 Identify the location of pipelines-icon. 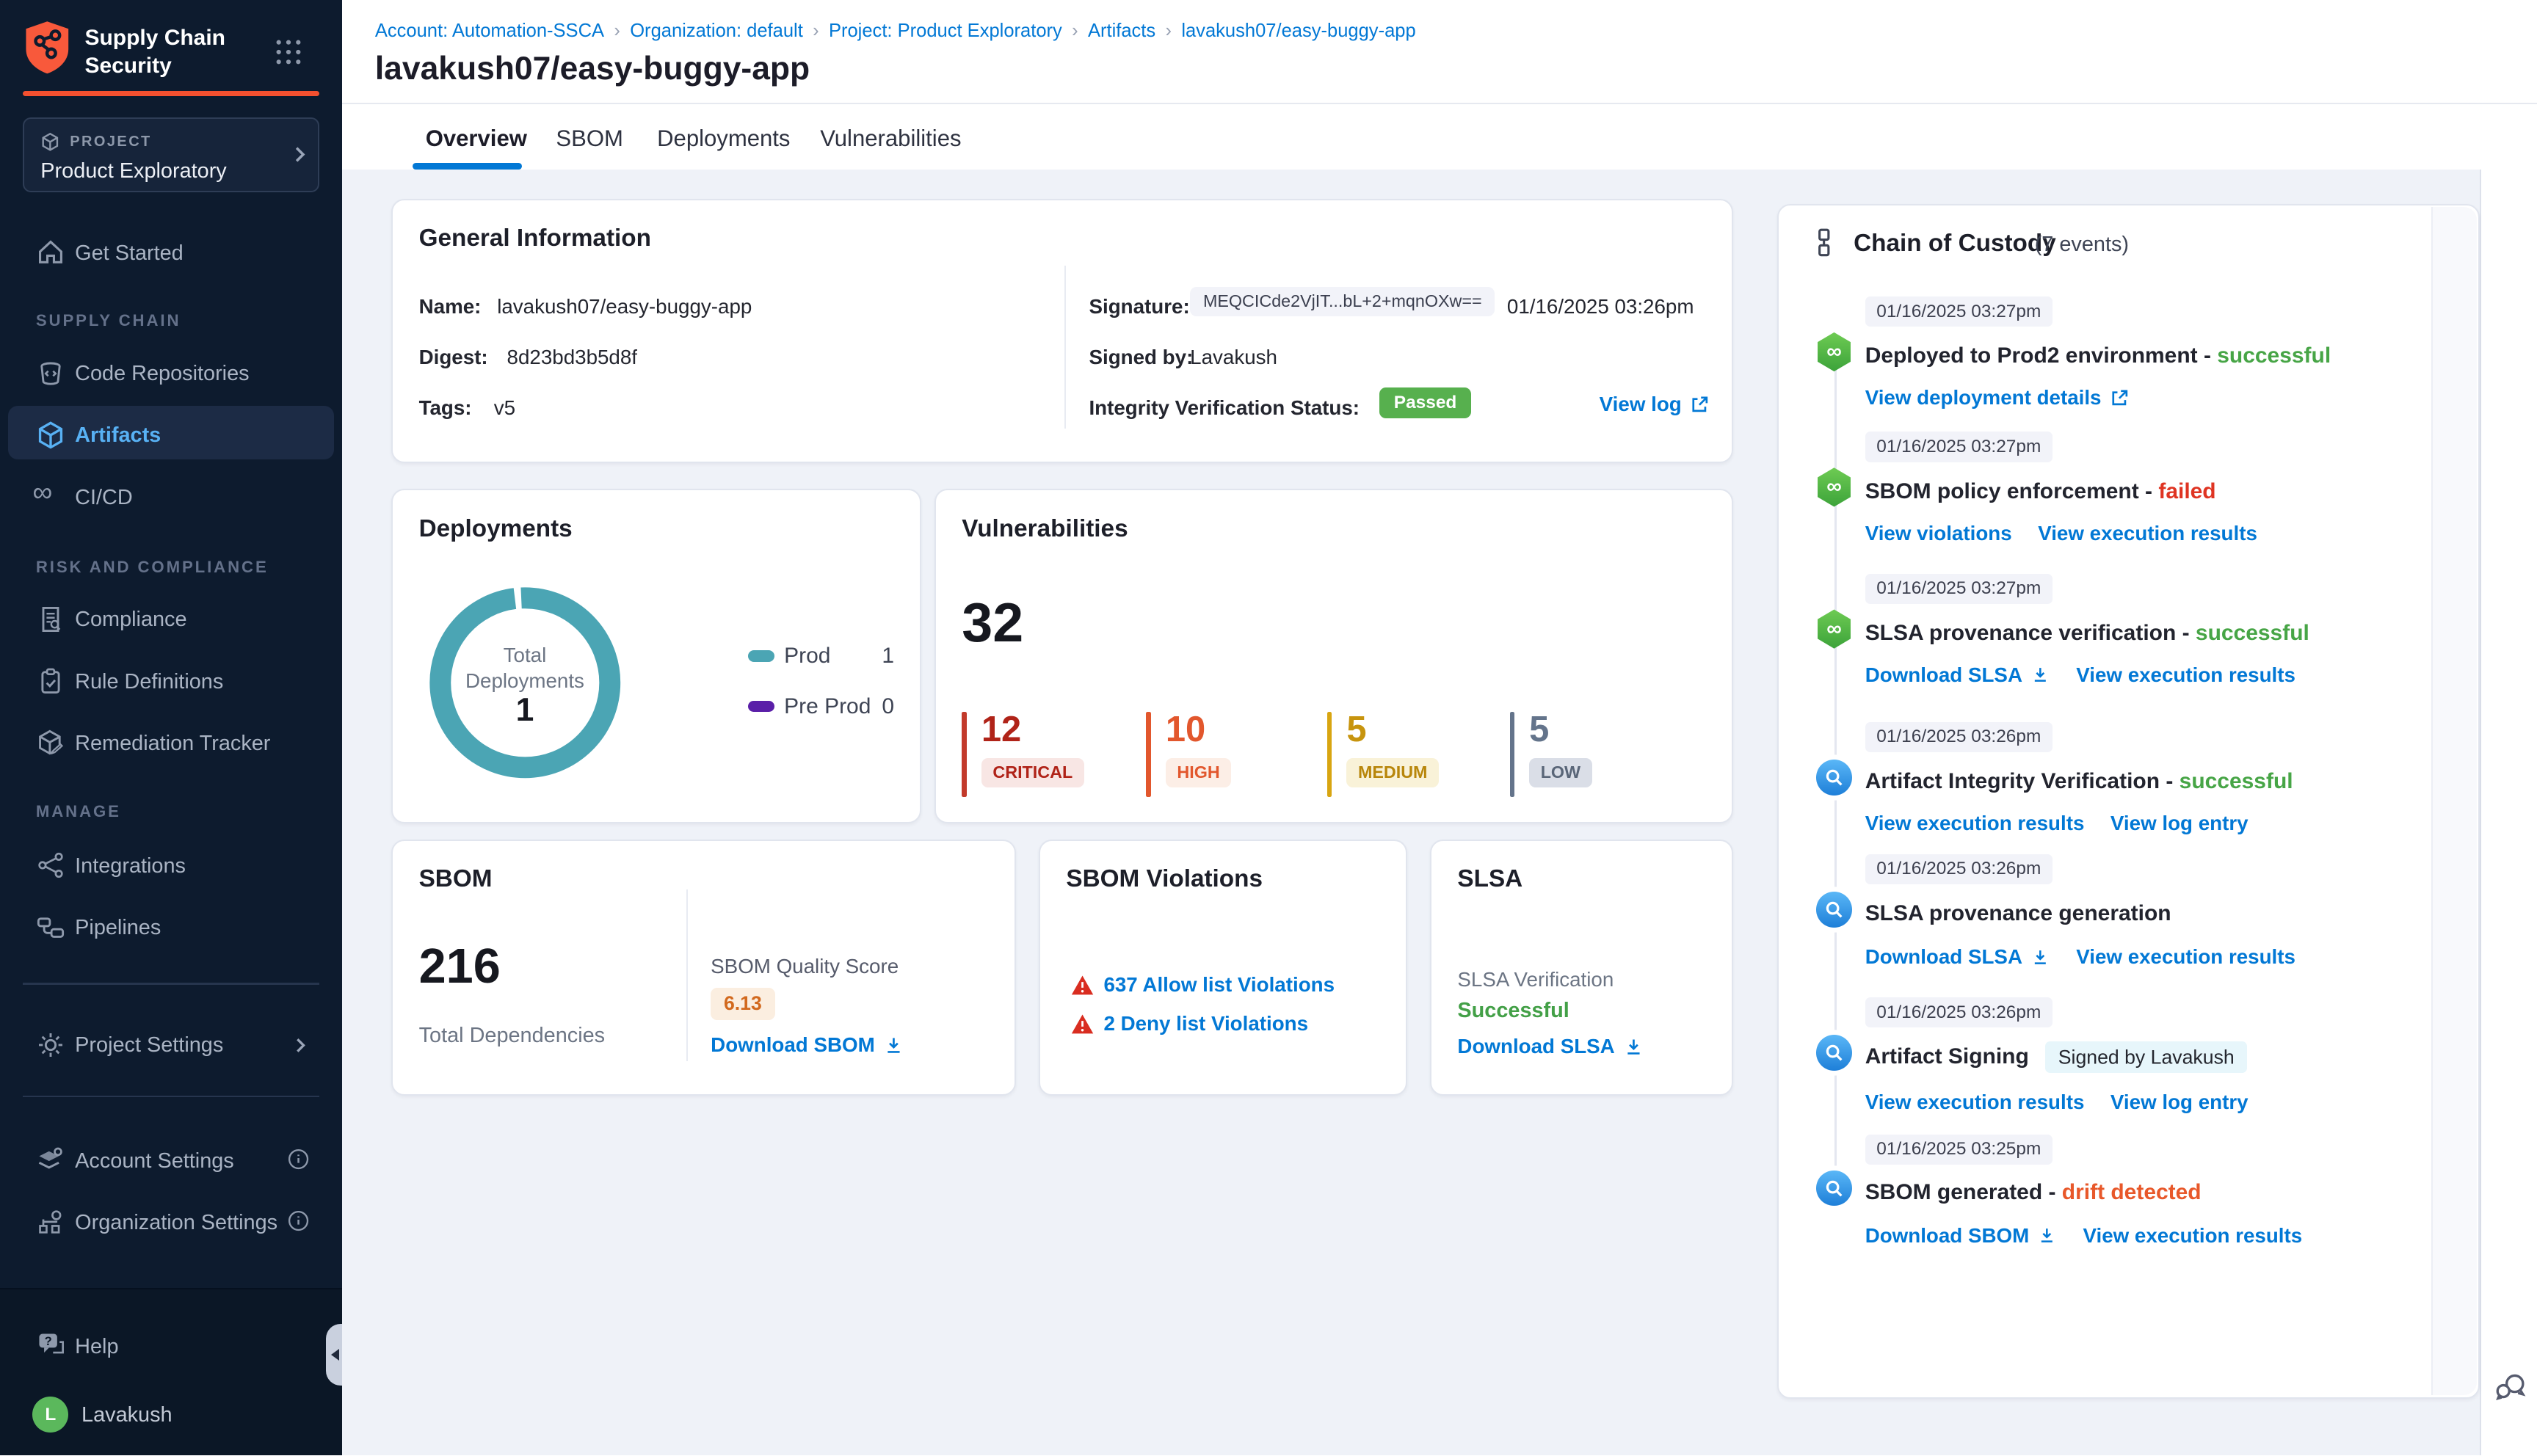
(50, 927).